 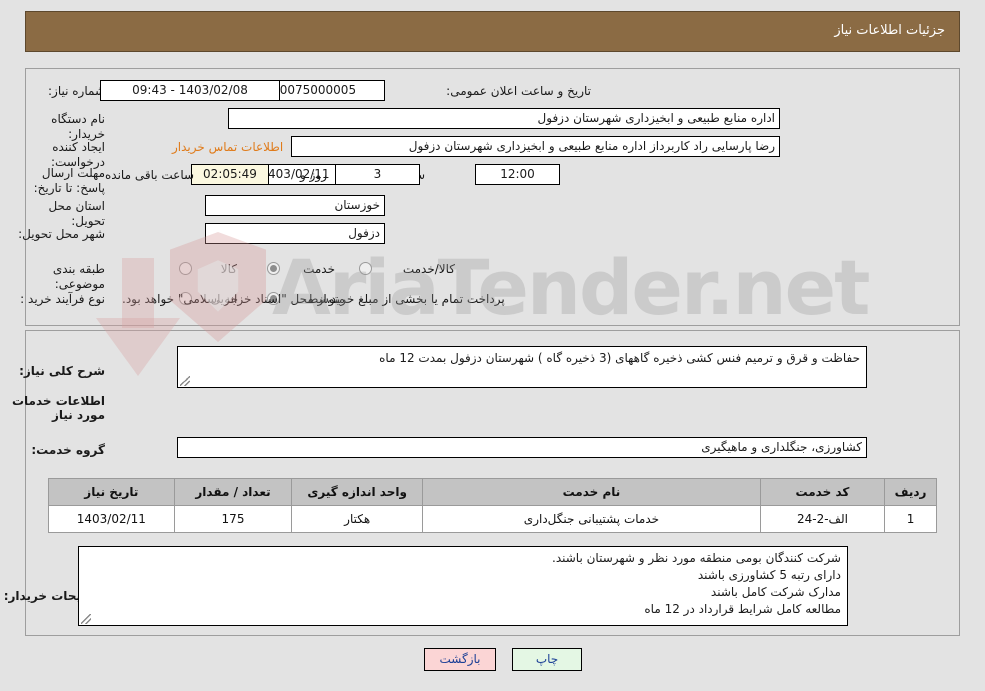 I want to click on need-number-label: شماره نیاز:, so click(x=76, y=91).